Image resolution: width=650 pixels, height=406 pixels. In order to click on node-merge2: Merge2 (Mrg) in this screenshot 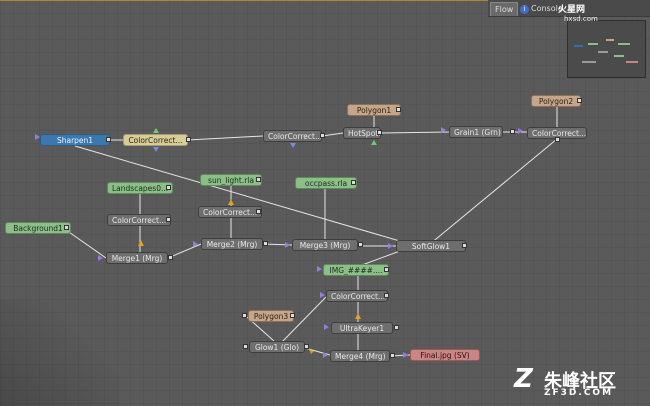, I will do `click(232, 244)`.